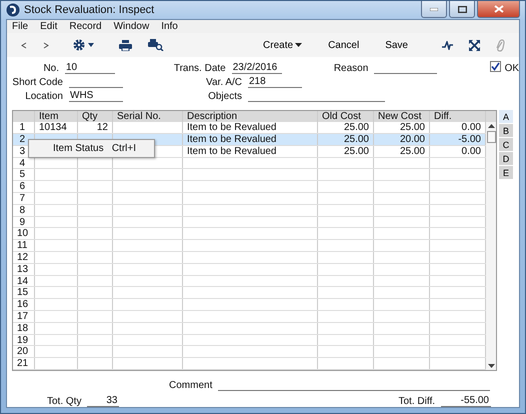  Describe the element at coordinates (90, 68) in the screenshot. I see `input-field: 10` at that location.